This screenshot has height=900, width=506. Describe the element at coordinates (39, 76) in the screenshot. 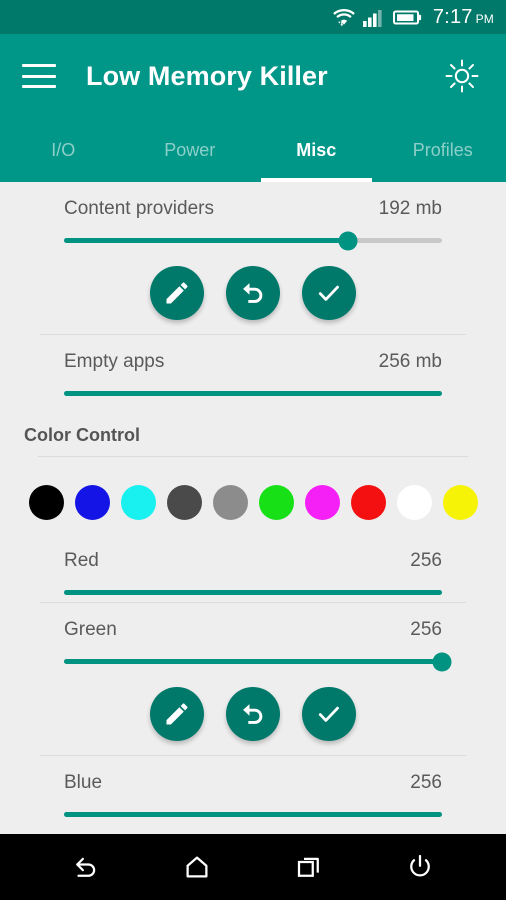

I see `hamburger-menu-icon` at that location.